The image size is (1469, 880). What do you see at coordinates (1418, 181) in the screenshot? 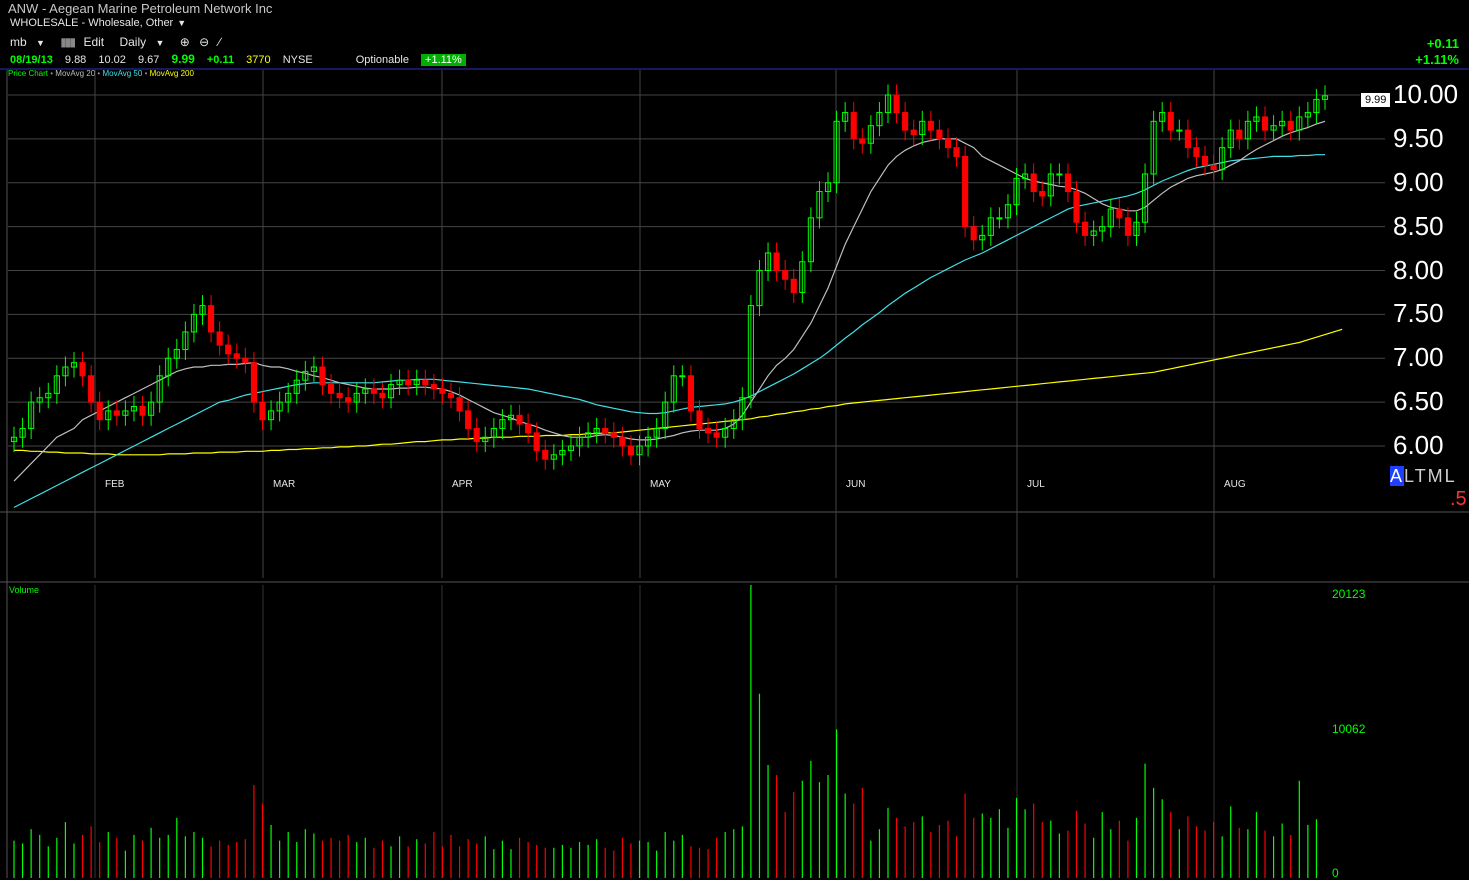
I see `price-tick-label: 9.00` at bounding box center [1418, 181].